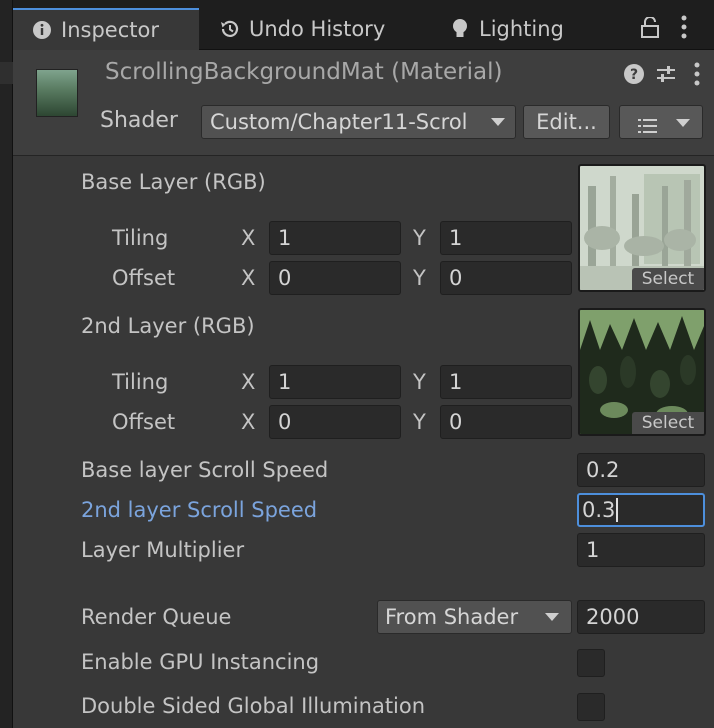 Image resolution: width=714 pixels, height=728 pixels. Describe the element at coordinates (591, 663) in the screenshot. I see `gpu-instancing-checkbox` at that location.